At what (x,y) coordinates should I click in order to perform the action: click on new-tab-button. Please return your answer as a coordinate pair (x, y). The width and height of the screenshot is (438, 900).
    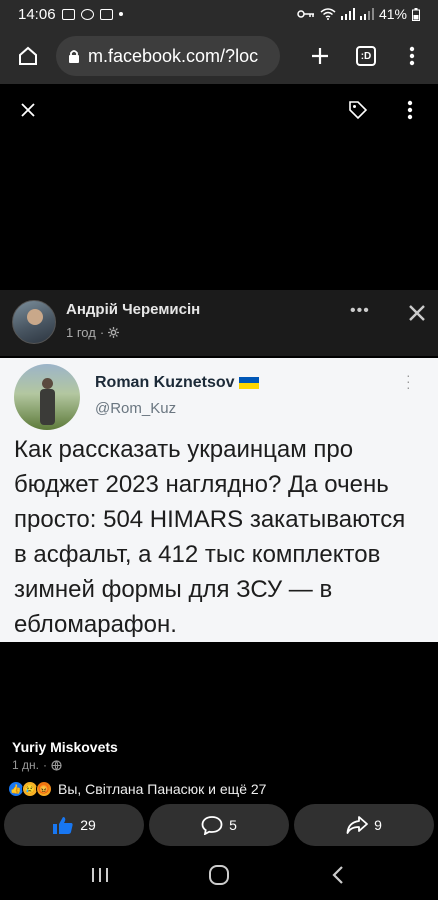
    Looking at the image, I should click on (320, 56).